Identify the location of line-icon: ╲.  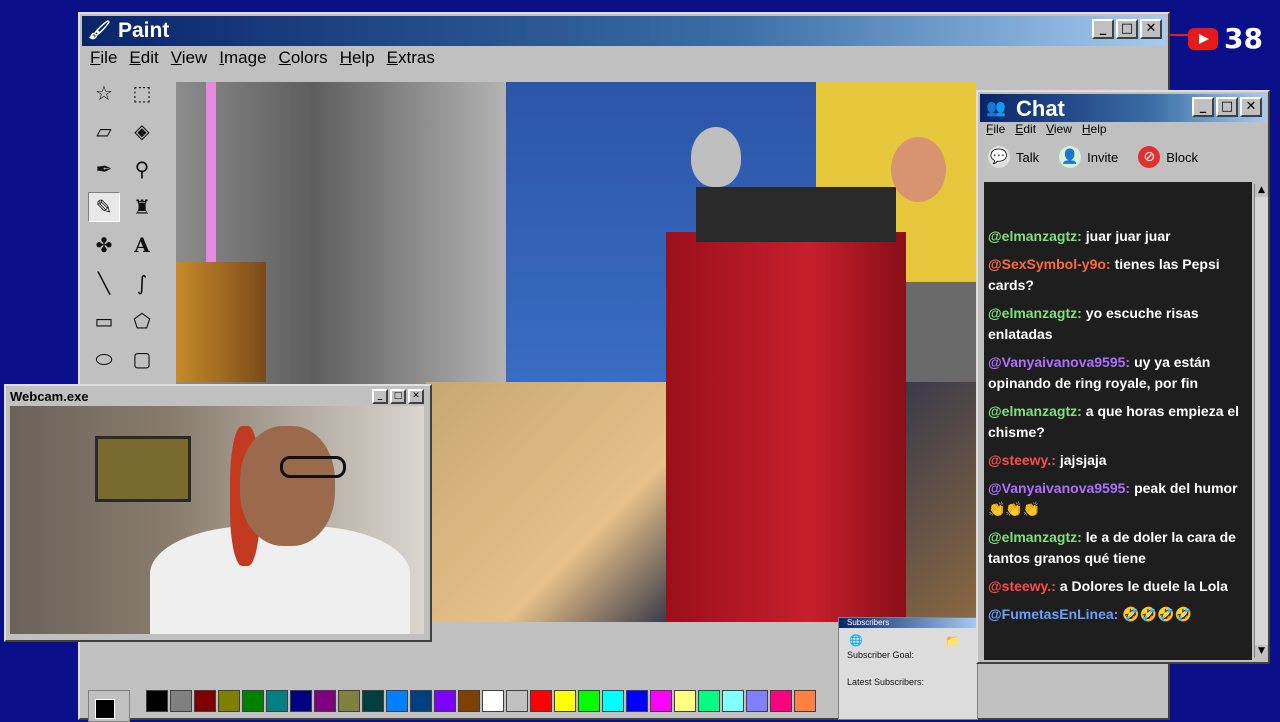
(104, 283).